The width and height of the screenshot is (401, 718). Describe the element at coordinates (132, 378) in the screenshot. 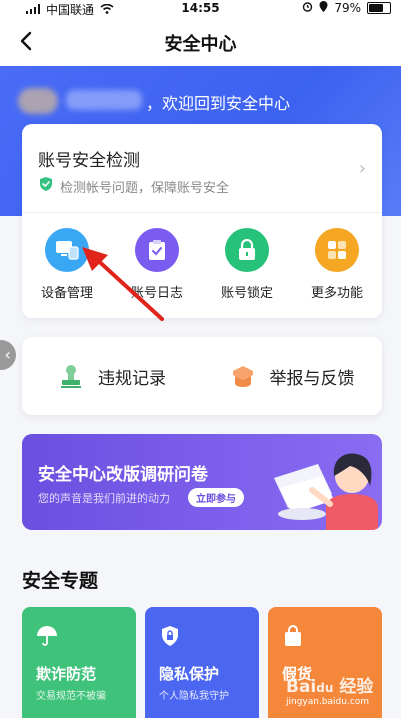

I see `violation-records-label: 违规记录` at that location.